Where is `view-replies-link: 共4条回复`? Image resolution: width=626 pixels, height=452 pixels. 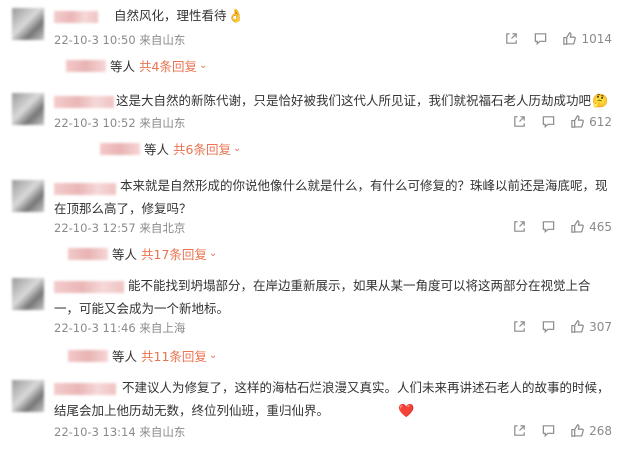 view-replies-link: 共4条回复 is located at coordinates (168, 65).